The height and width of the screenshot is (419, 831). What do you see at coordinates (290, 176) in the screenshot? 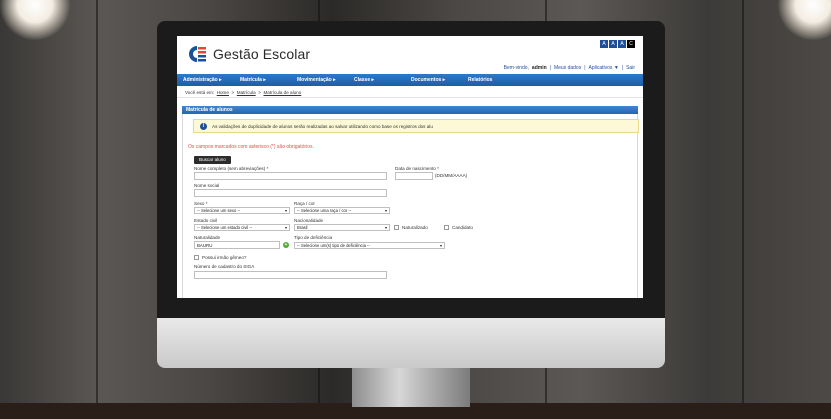
I see `full-name-input` at bounding box center [290, 176].